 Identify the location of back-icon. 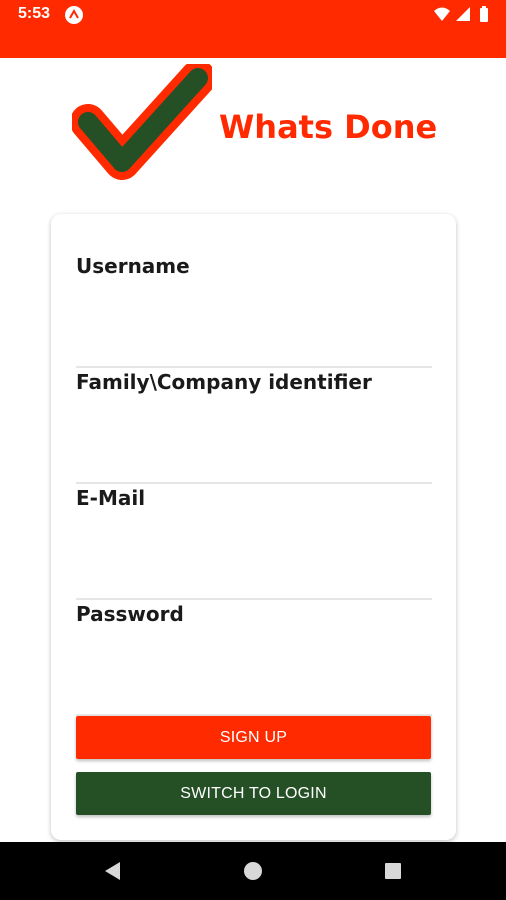
(113, 871).